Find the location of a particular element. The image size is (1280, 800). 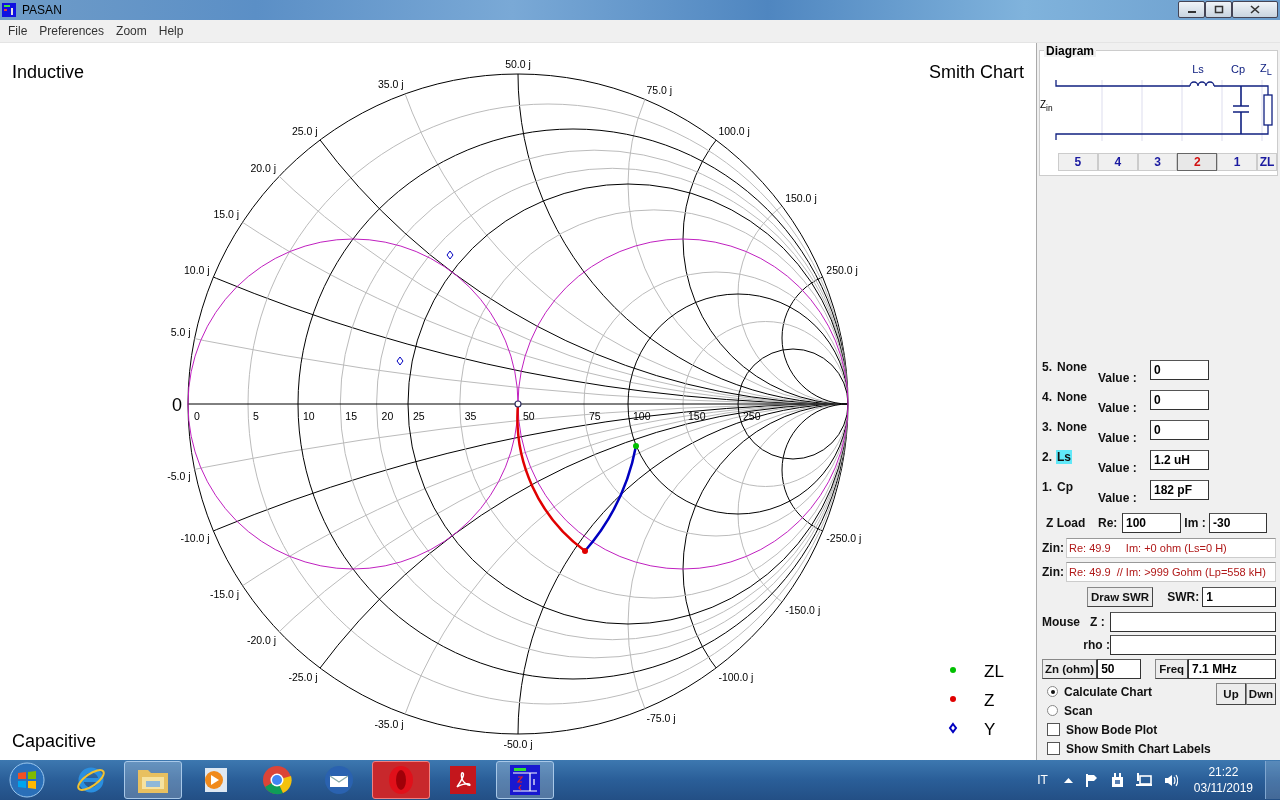

network-icon is located at coordinates (1143, 780).